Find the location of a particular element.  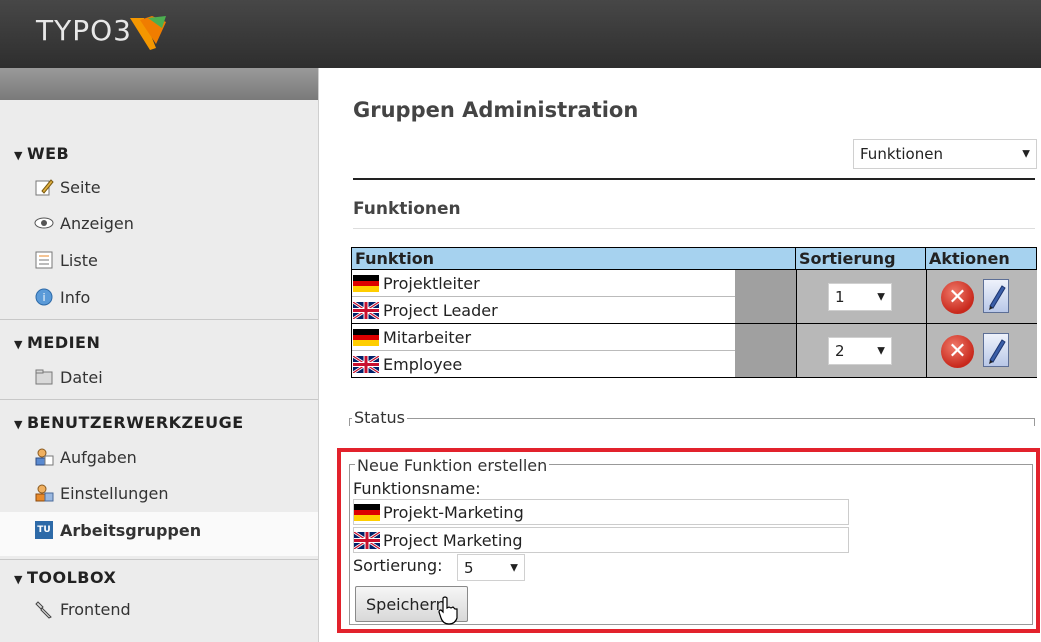

sidebar-item-label: Anzeigen is located at coordinates (97, 223).